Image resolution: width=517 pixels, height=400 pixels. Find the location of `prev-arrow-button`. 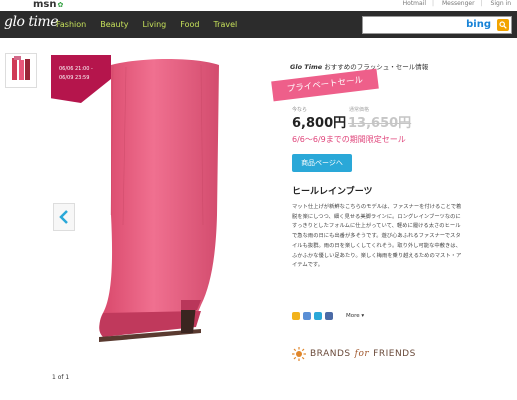

prev-arrow-button is located at coordinates (64, 217).